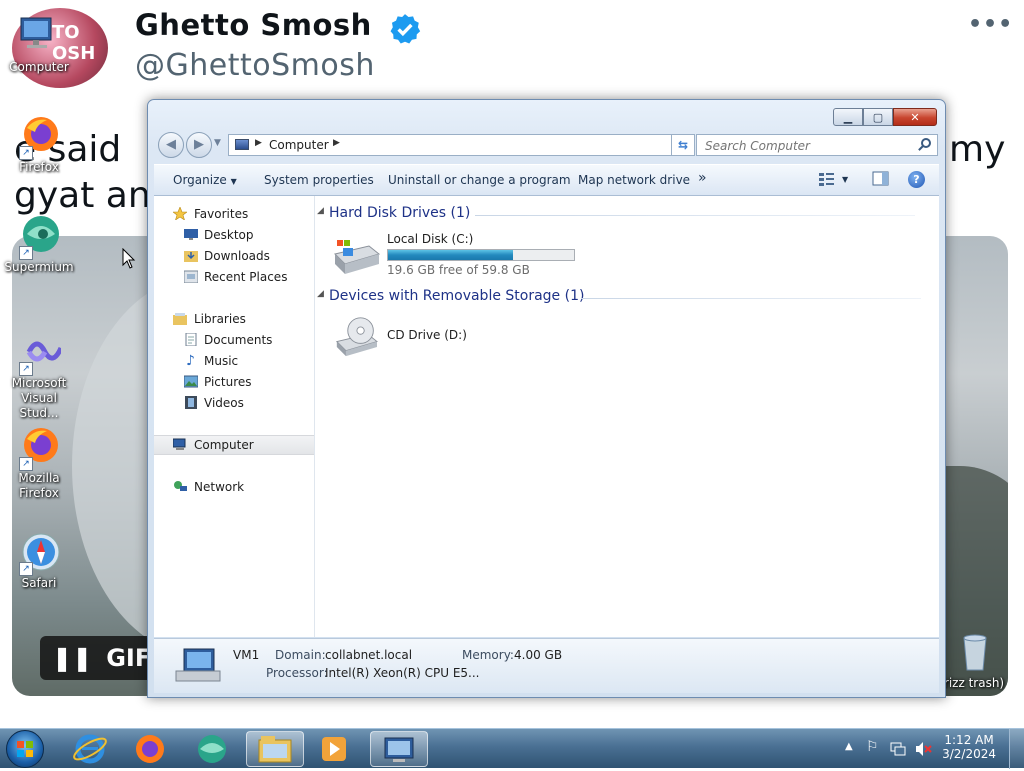 This screenshot has width=1024, height=771. Describe the element at coordinates (224, 445) in the screenshot. I see `nav-label: Computer` at that location.